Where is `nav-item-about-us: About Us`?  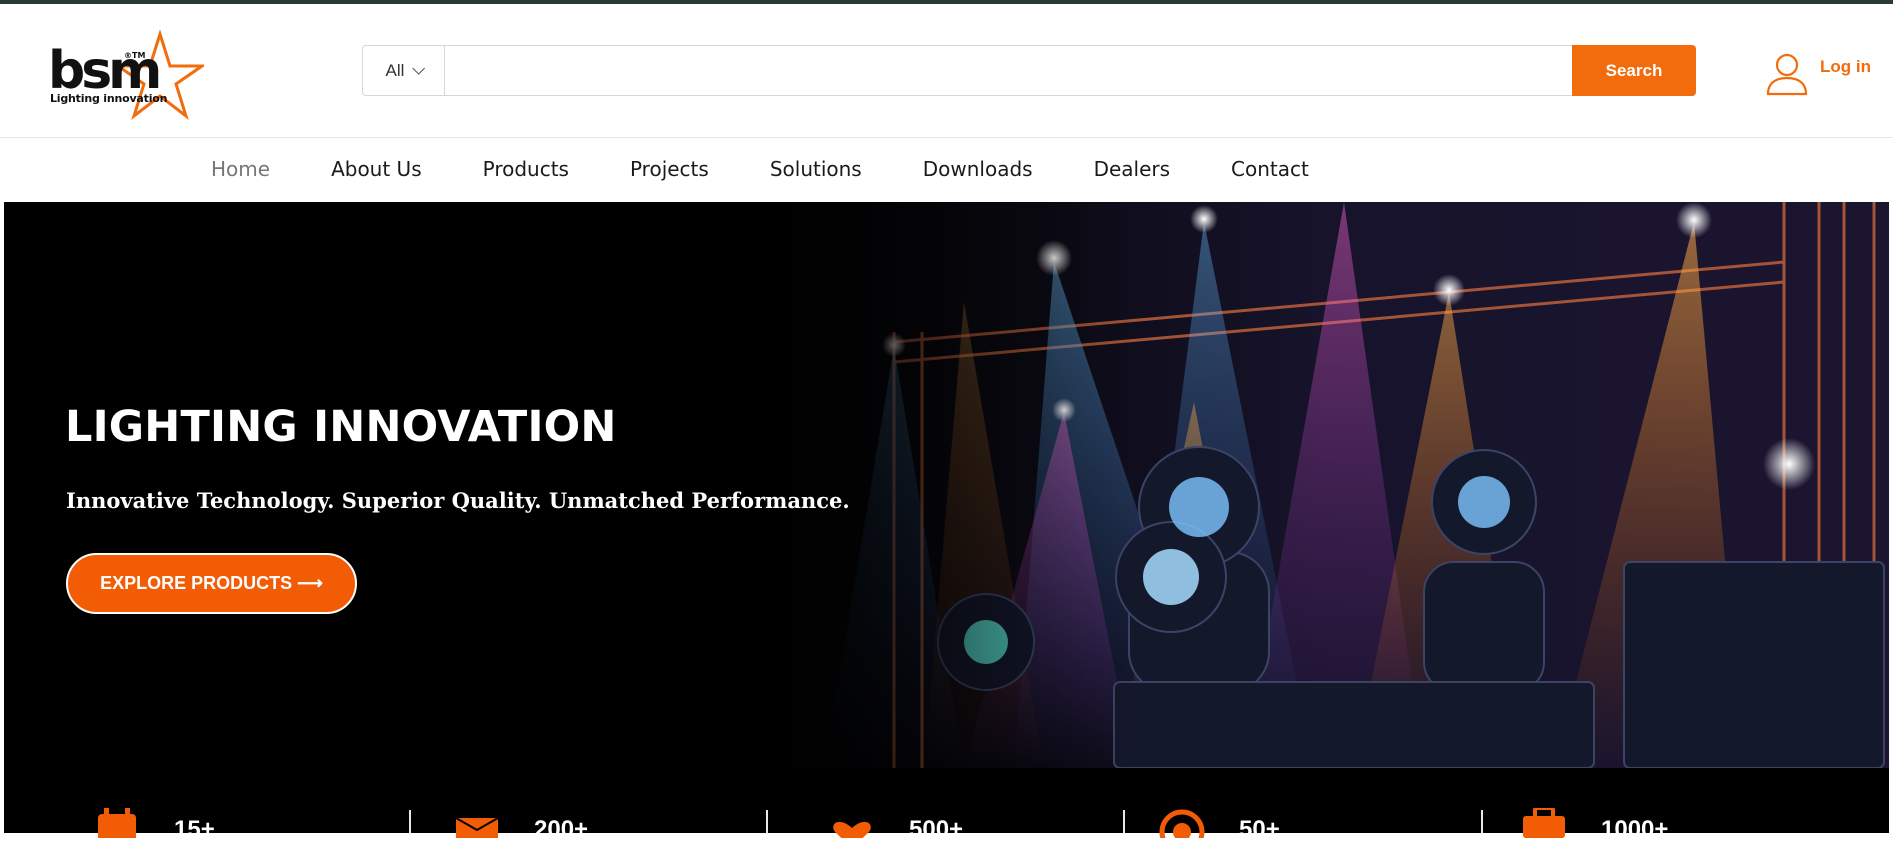
nav-item-about-us: About Us is located at coordinates (376, 169).